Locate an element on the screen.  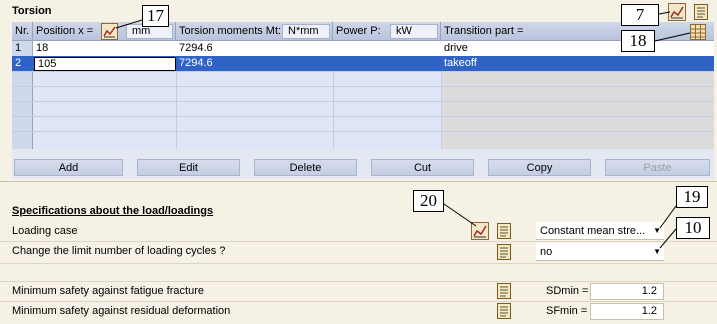
row-number: 1 is located at coordinates (18, 48).